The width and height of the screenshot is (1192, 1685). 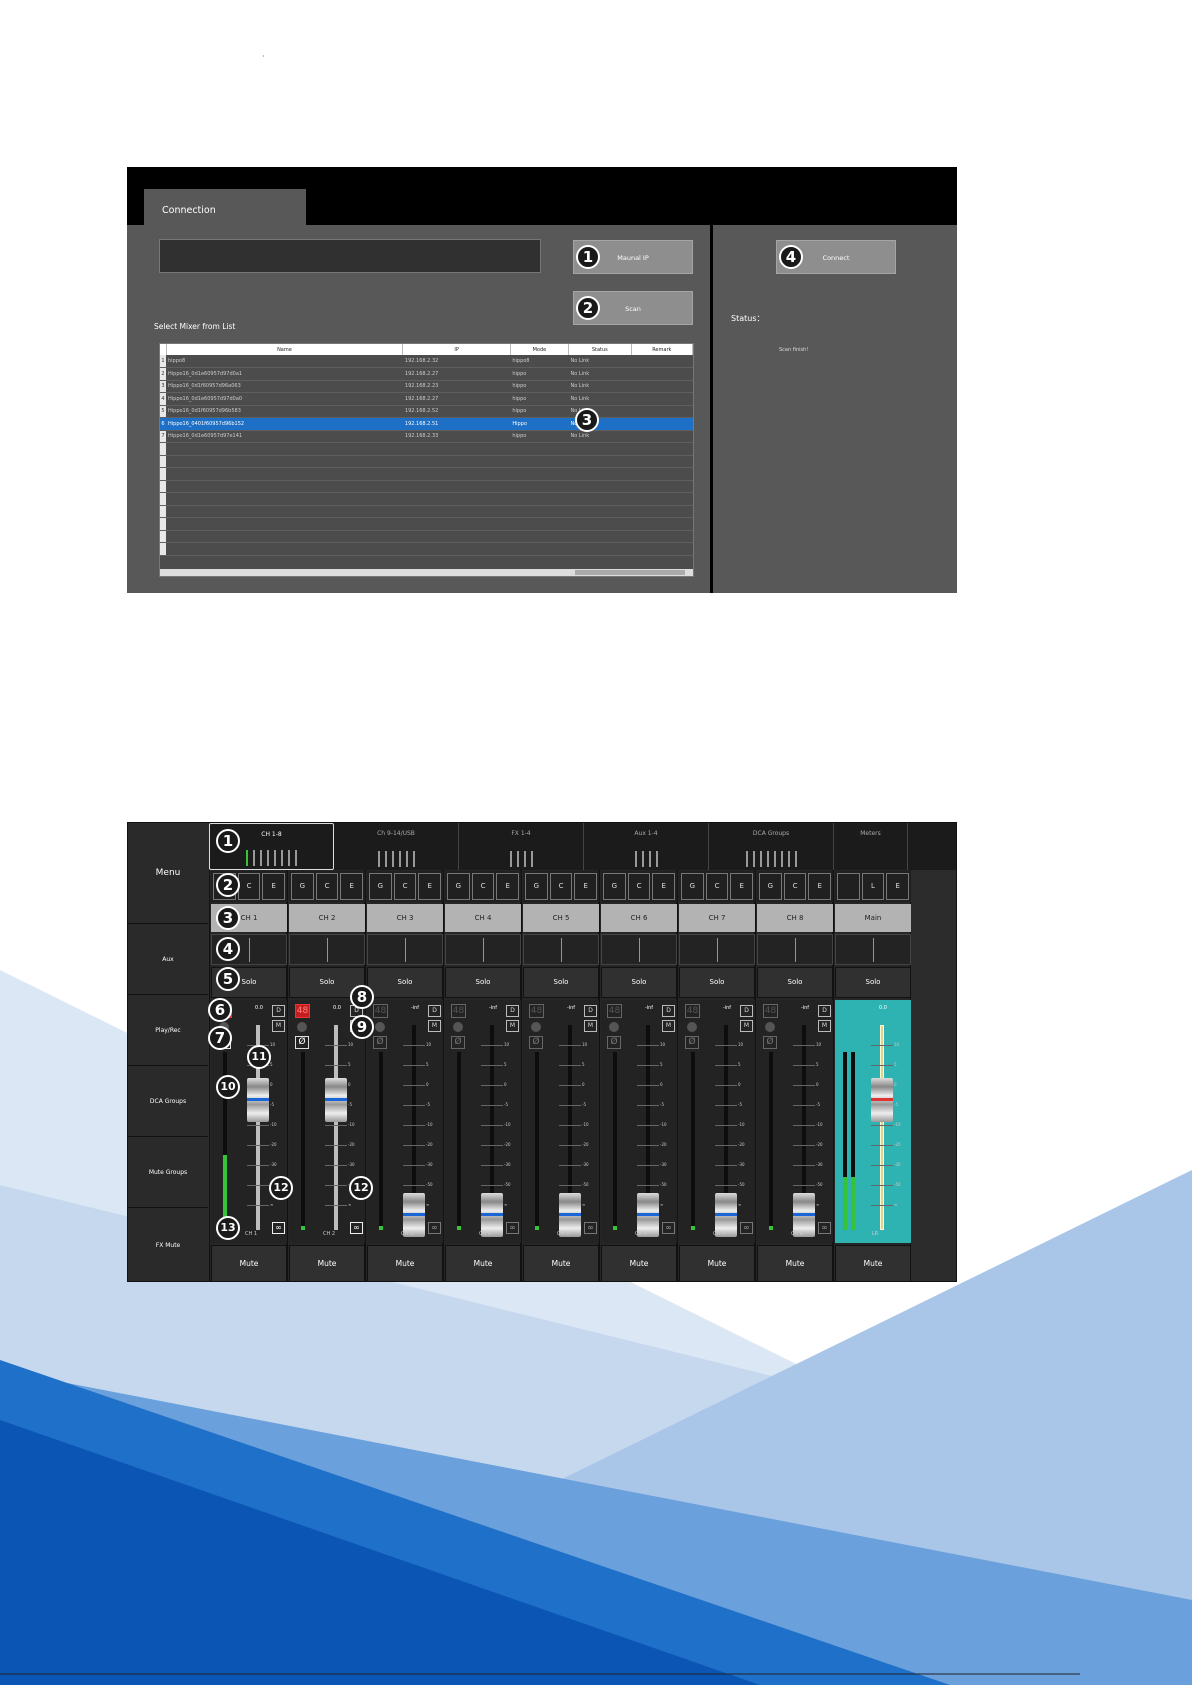 What do you see at coordinates (168, 1172) in the screenshot?
I see `mute-groups-button: Mute Groups` at bounding box center [168, 1172].